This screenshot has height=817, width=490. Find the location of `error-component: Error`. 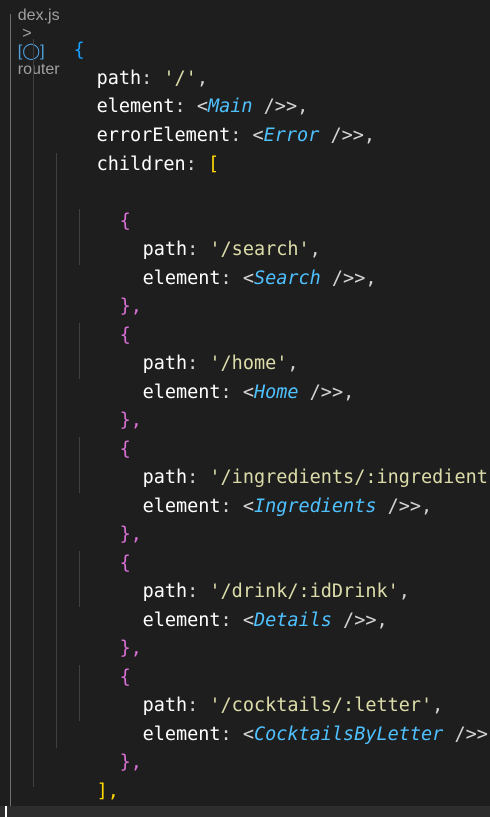

error-component: Error is located at coordinates (291, 135).